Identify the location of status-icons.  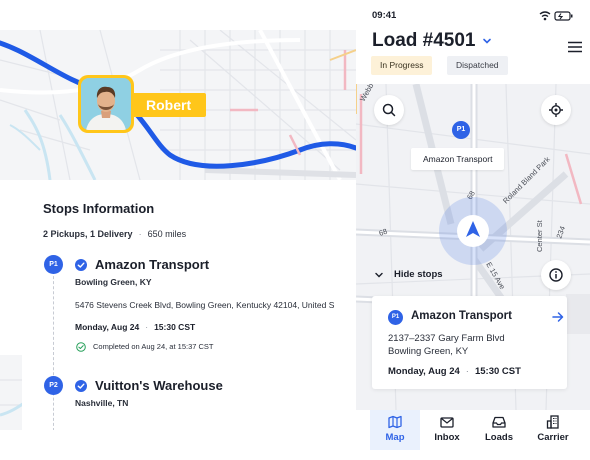
(556, 16).